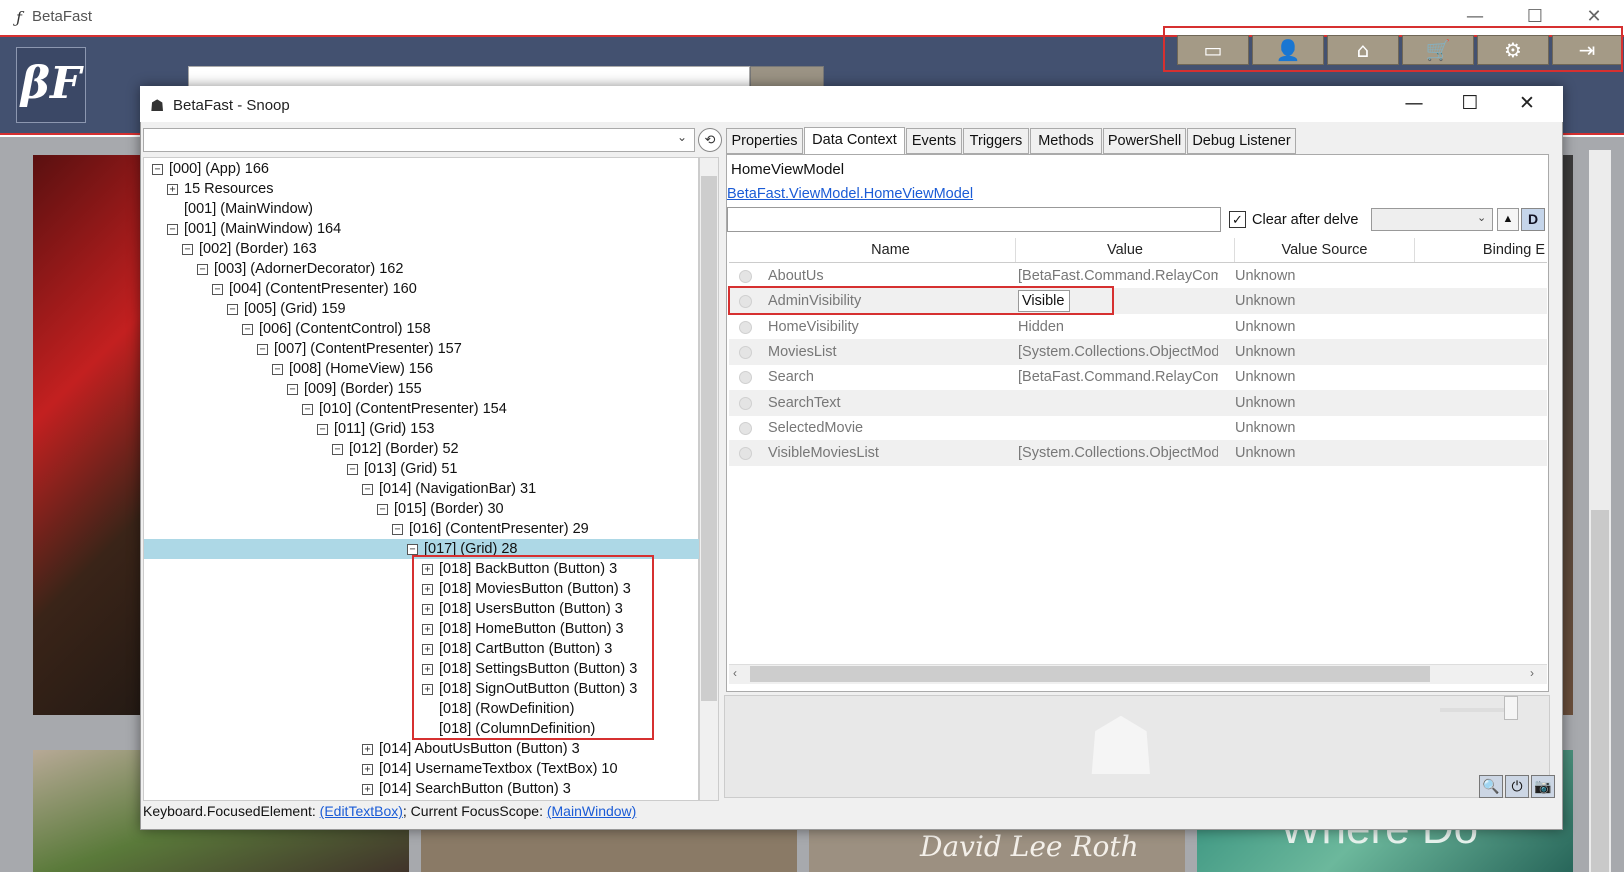  I want to click on level-select, so click(1432, 219).